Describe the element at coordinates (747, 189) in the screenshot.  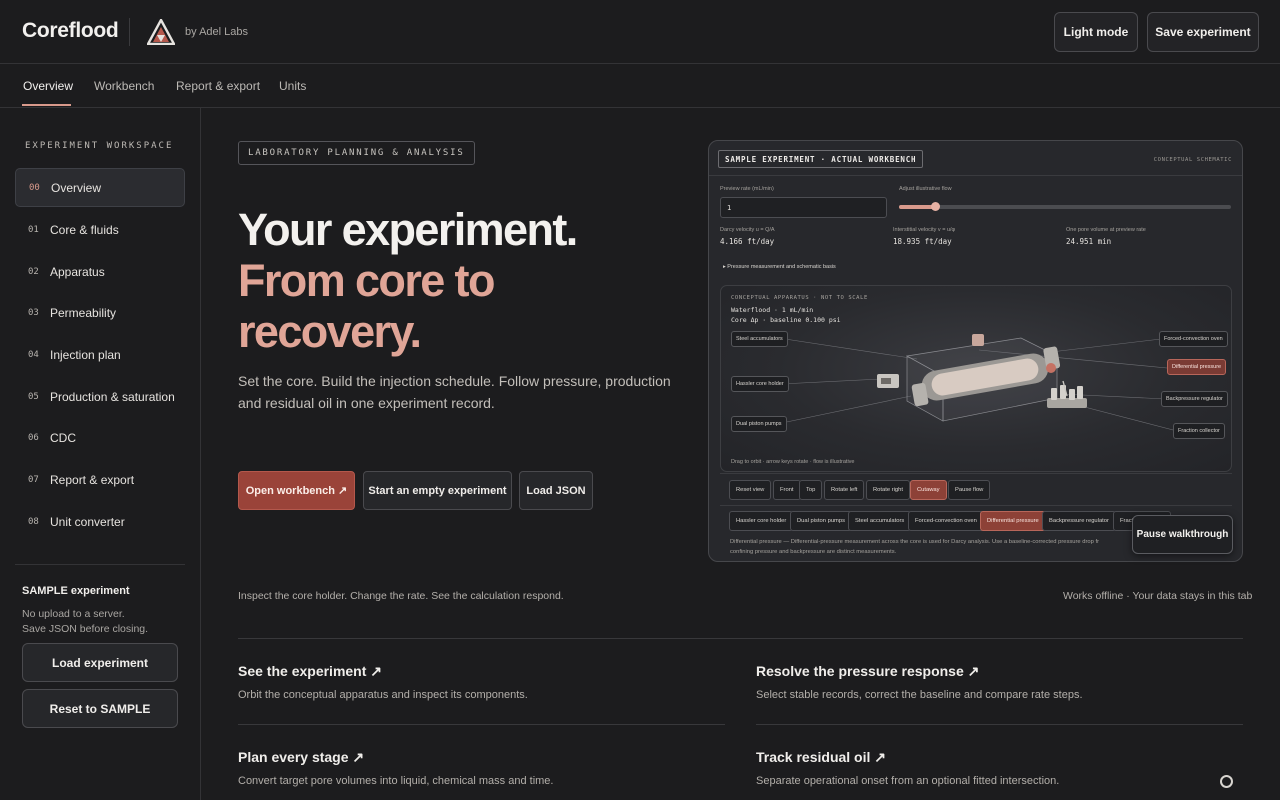
I see `rate-label: Preview rate (mL/min)` at that location.